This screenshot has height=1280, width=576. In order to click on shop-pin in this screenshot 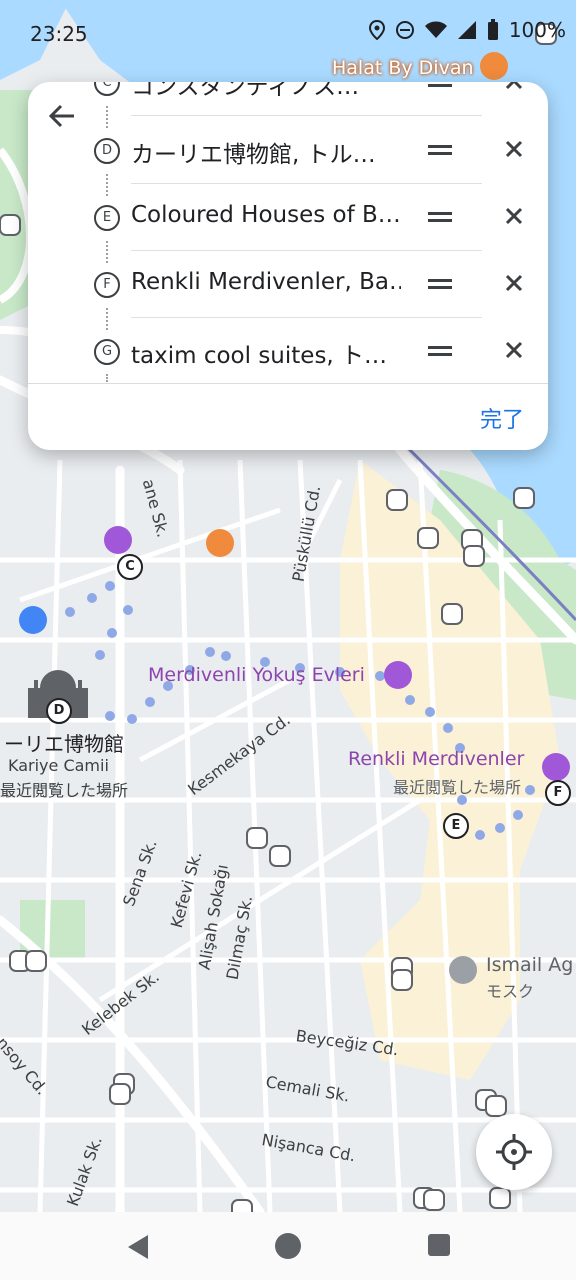, I will do `click(33, 620)`.